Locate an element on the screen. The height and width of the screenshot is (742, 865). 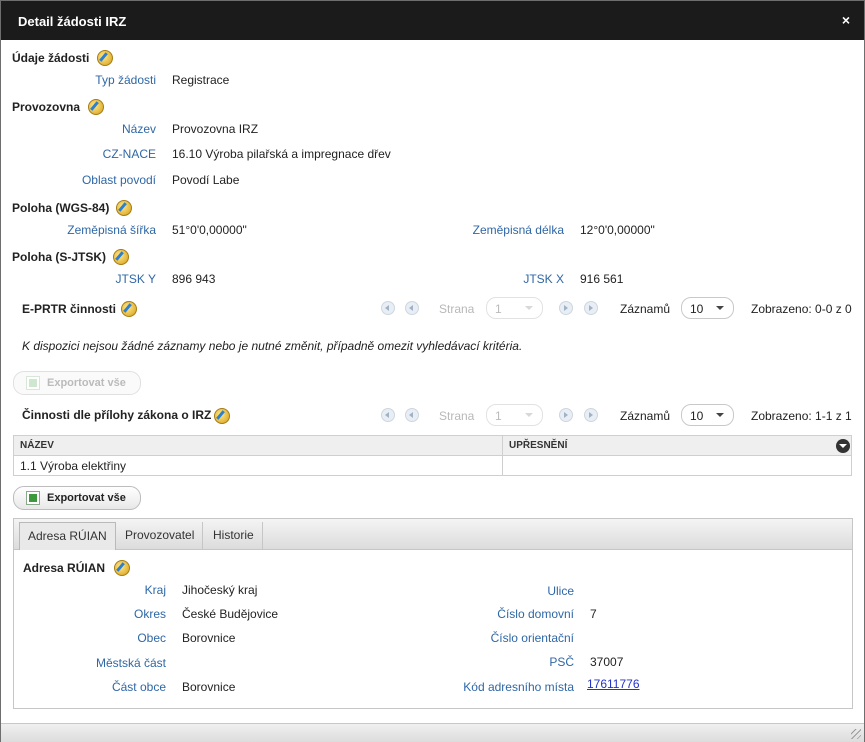
cinnosti-table: NÁZEV UPŘESNĚNÍ 1.1 Výroba elektřiny is located at coordinates (432, 455).